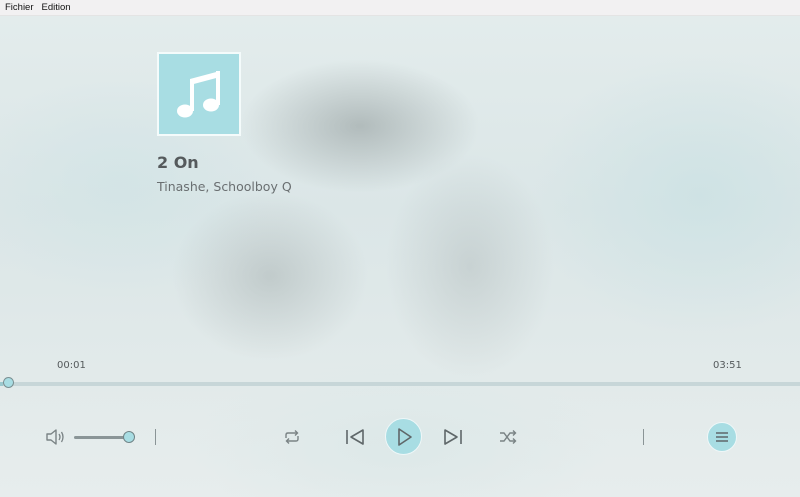 The height and width of the screenshot is (497, 800). Describe the element at coordinates (224, 186) in the screenshot. I see `track-artist: Tinashe, Schoolboy Q` at that location.